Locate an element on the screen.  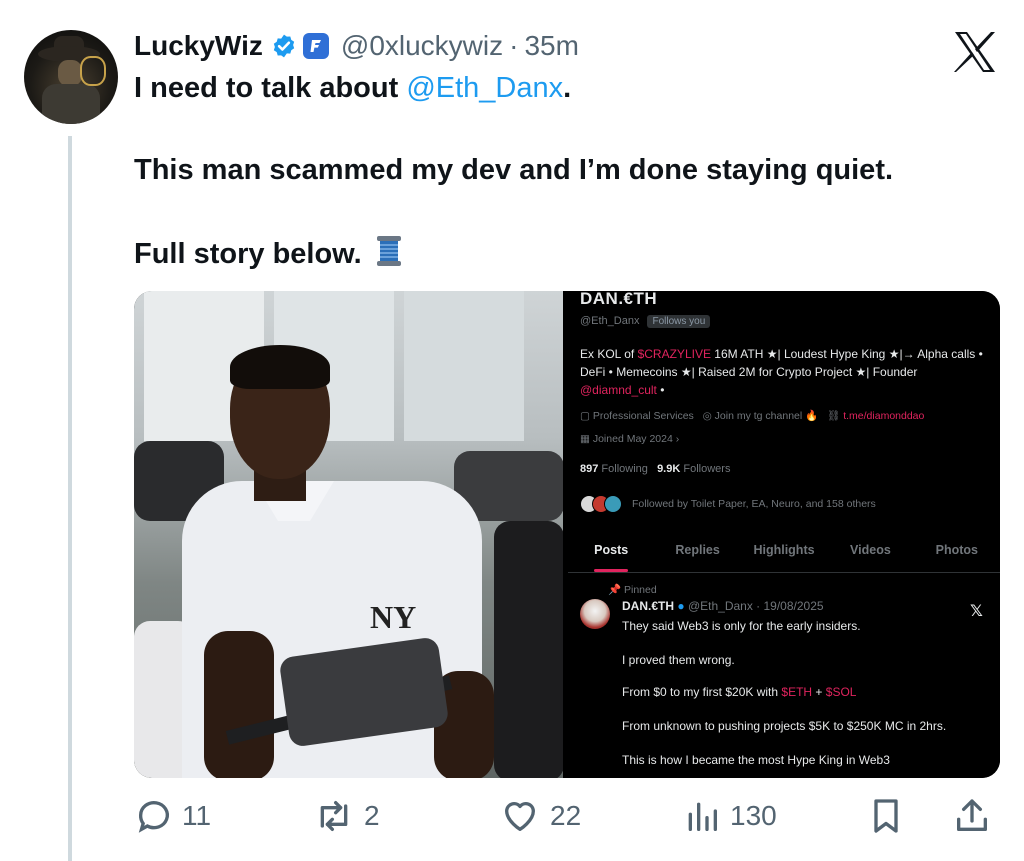
tweet-header: LuckyWiz @0xluckywiz · 35m is located at coordinates (356, 46).